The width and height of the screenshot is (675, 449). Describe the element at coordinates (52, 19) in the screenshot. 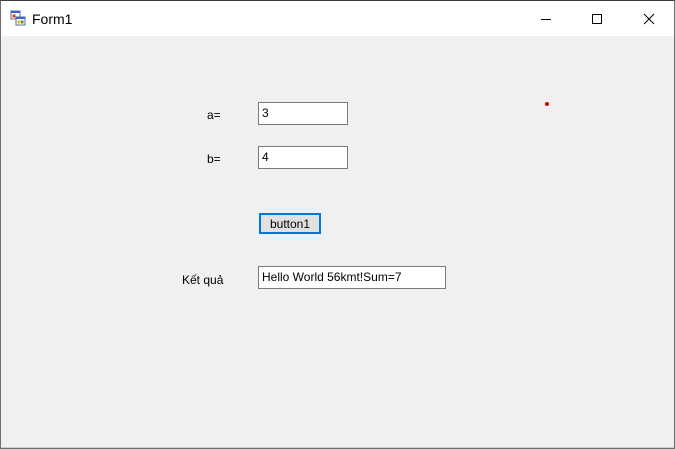

I see `window-title: Form1` at that location.